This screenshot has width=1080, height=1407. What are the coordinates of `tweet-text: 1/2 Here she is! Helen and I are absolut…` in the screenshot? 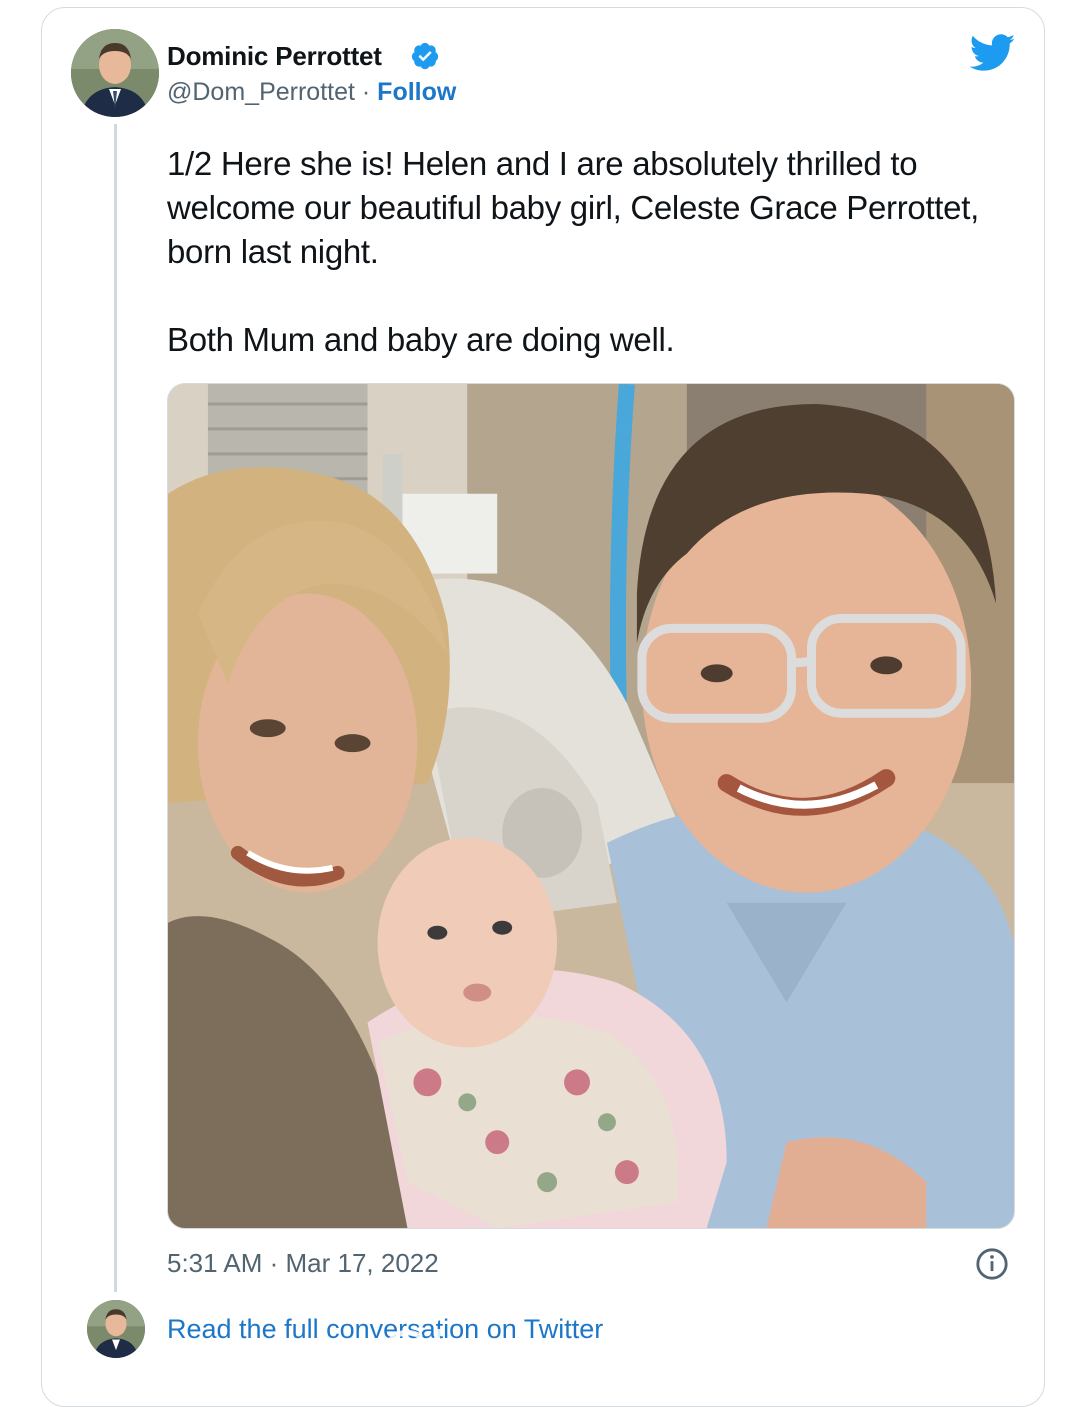 It's located at (592, 252).